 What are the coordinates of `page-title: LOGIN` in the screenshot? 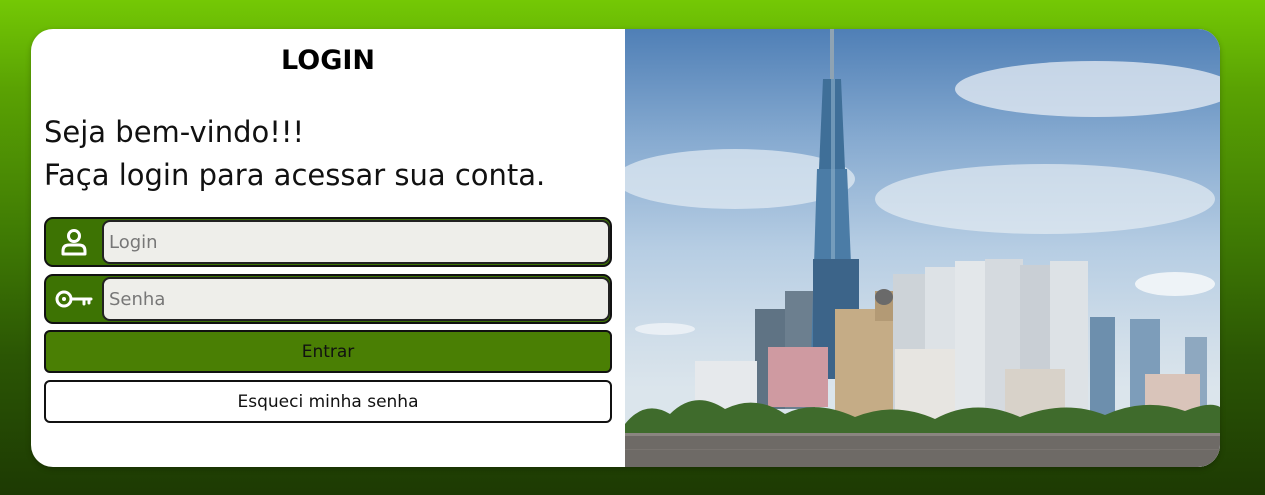 It's located at (328, 60).